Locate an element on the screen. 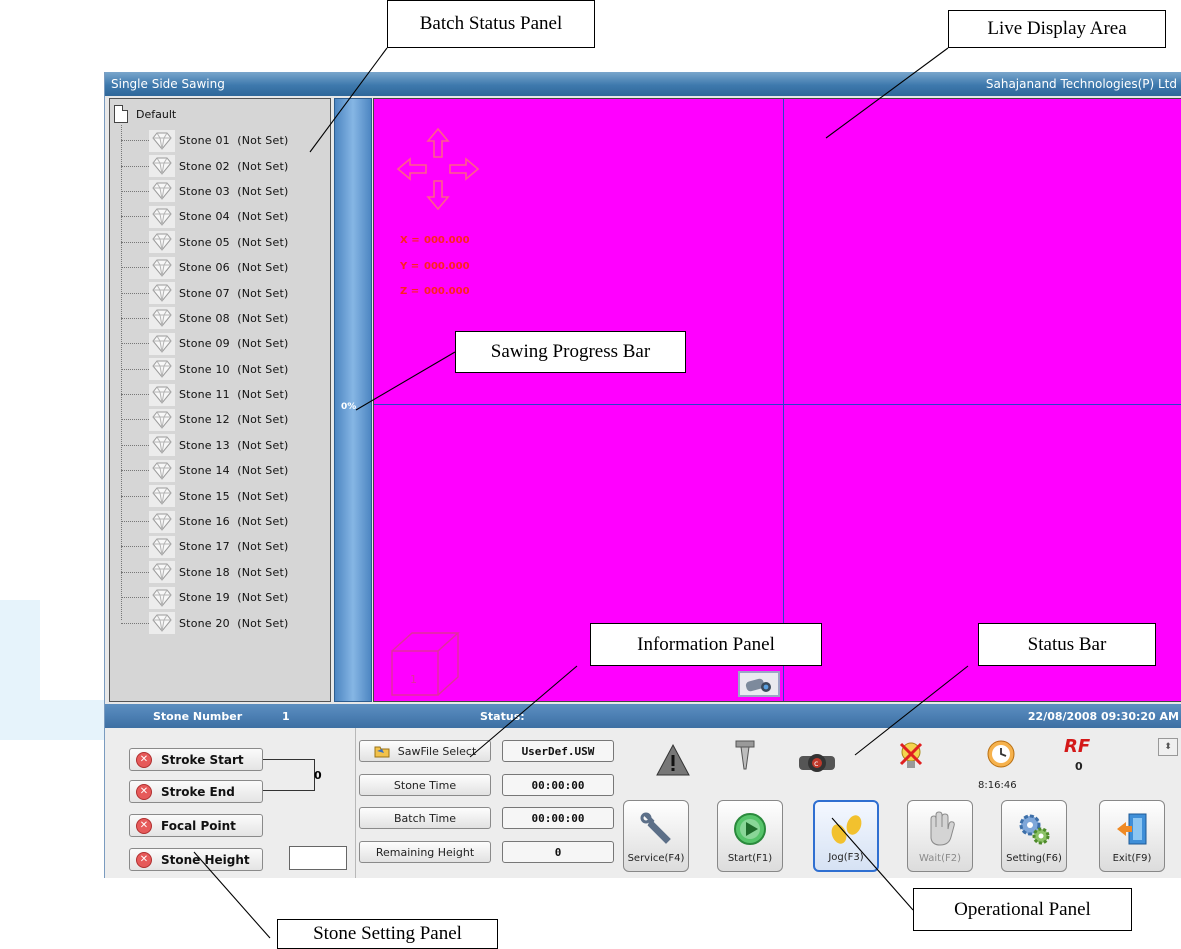  tree-item-label: Stone 16 (Not Set) is located at coordinates (234, 522).